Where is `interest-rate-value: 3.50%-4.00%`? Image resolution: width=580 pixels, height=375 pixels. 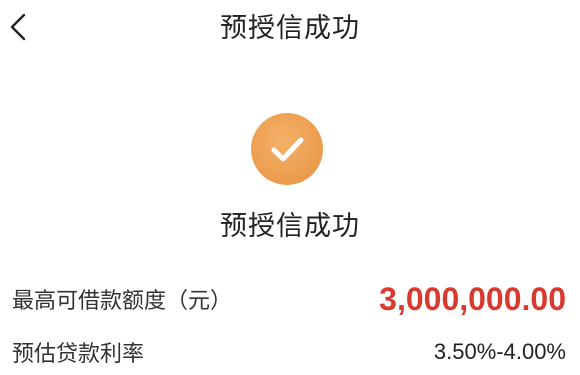
interest-rate-value: 3.50%-4.00% is located at coordinates (499, 351).